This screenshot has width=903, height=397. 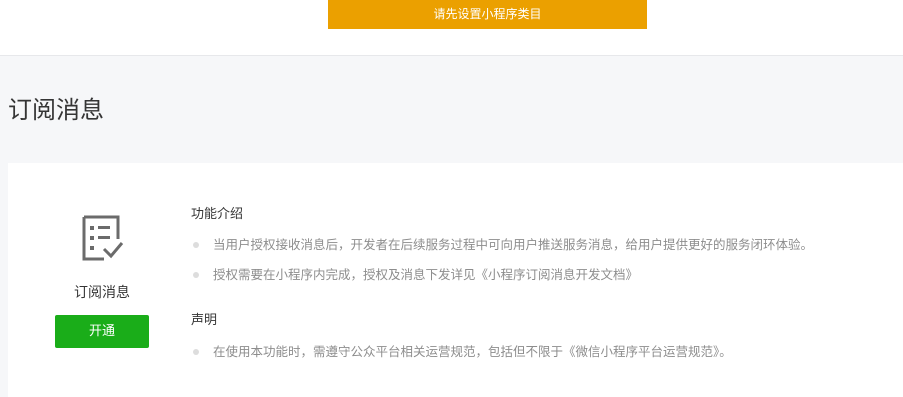 I want to click on intro-title: 功能介绍, so click(x=217, y=214).